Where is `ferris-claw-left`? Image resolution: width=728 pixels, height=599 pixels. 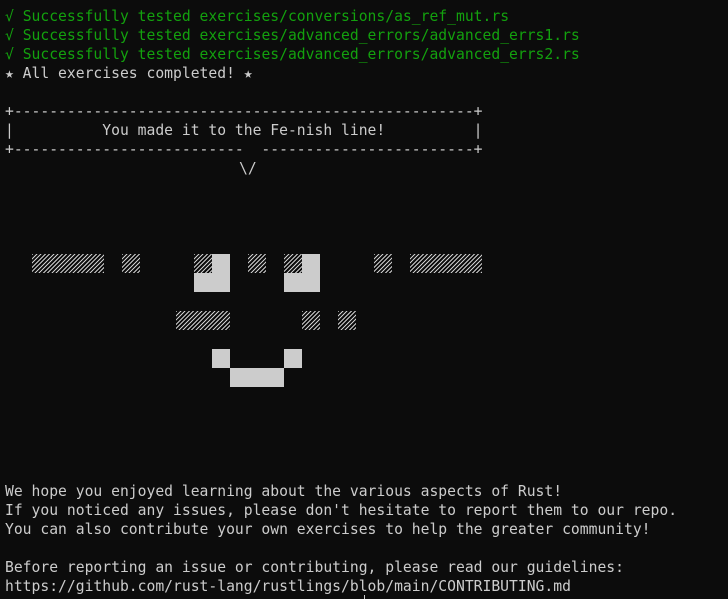
ferris-claw-left is located at coordinates (68, 263).